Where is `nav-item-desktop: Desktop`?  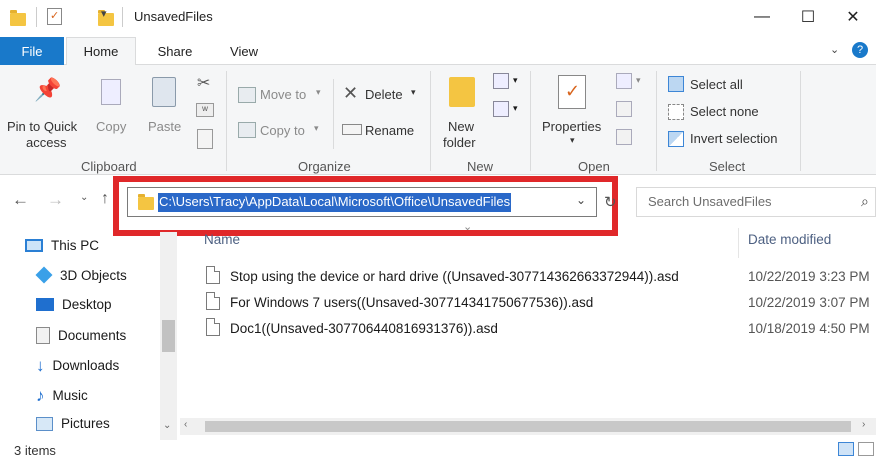 nav-item-desktop: Desktop is located at coordinates (74, 304).